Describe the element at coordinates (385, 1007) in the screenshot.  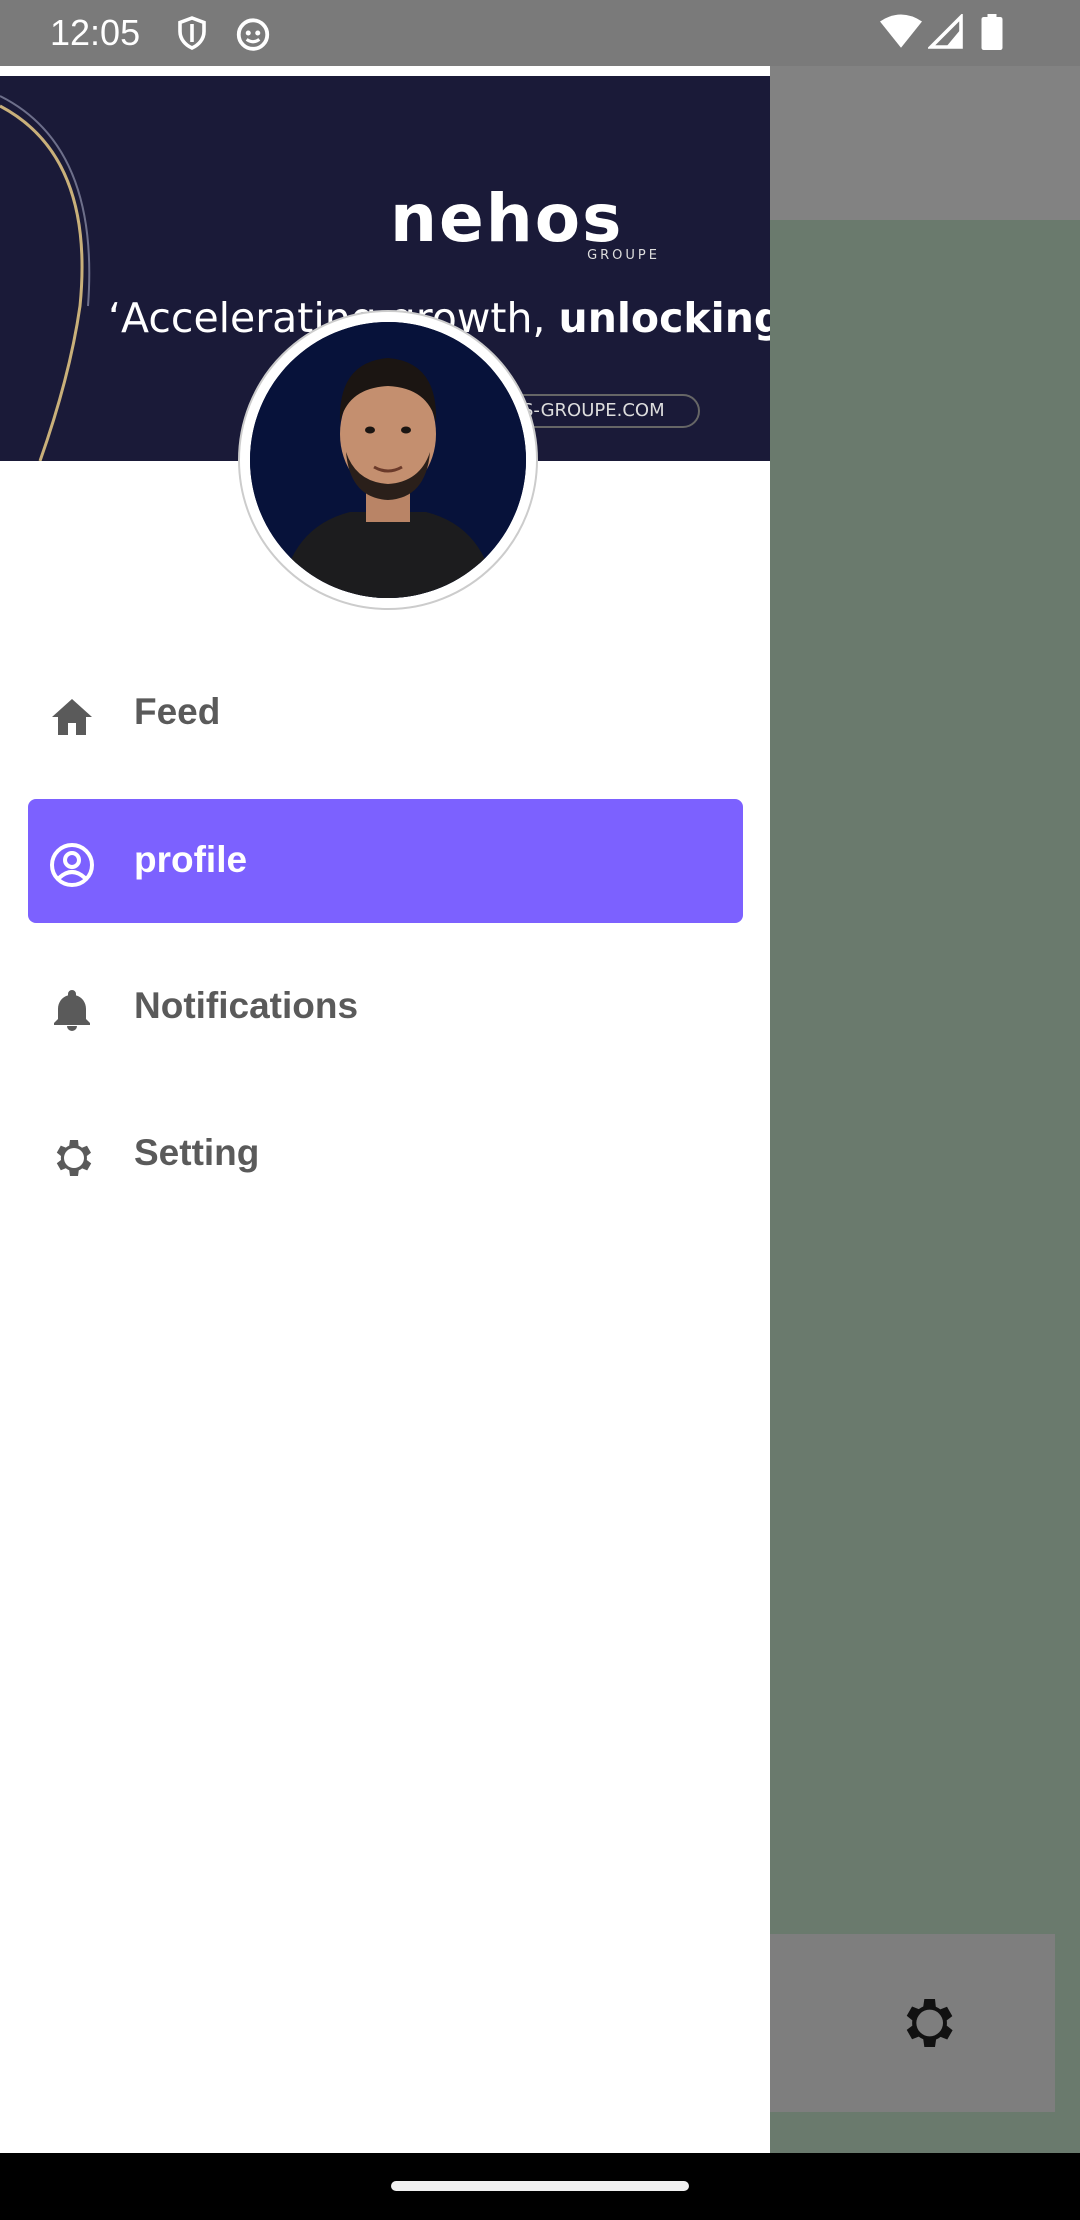
I see `menu-item-notifications: Notifications` at that location.